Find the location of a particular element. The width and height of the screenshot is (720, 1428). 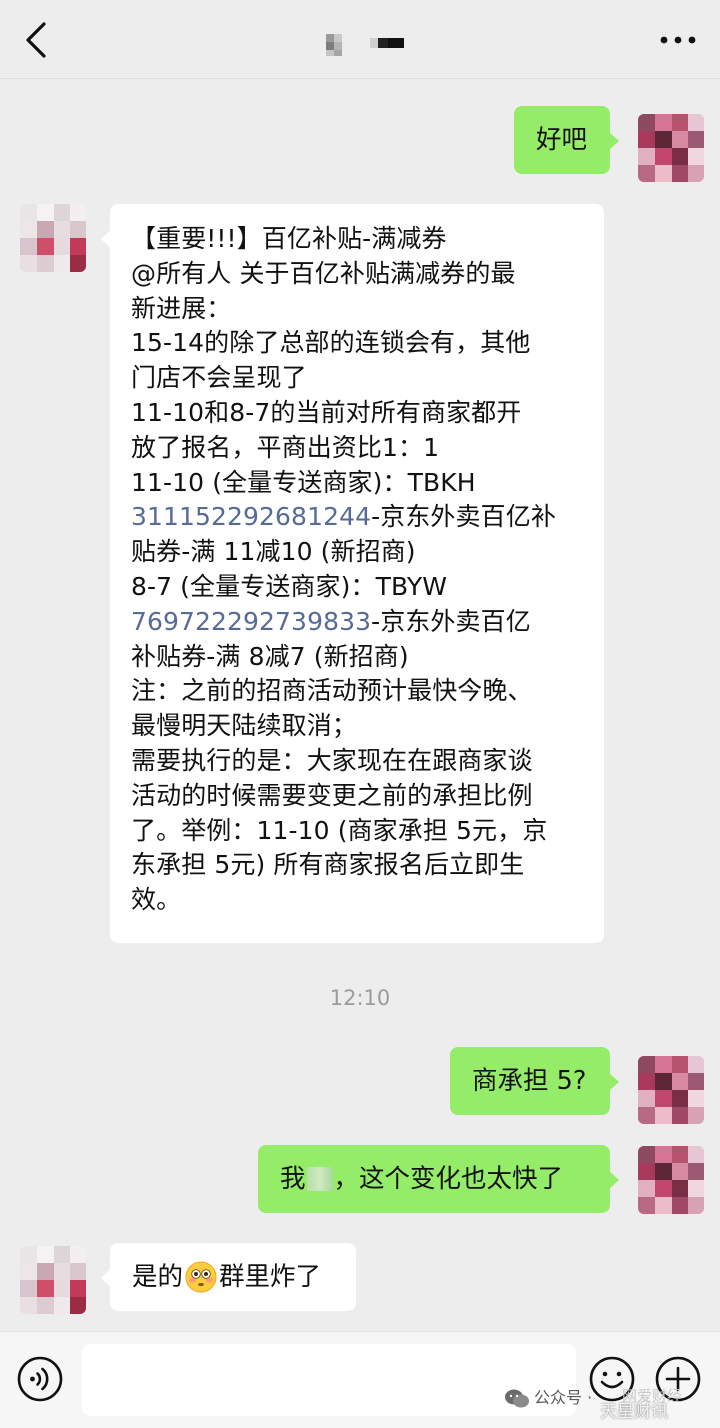

more-button is located at coordinates (678, 40).